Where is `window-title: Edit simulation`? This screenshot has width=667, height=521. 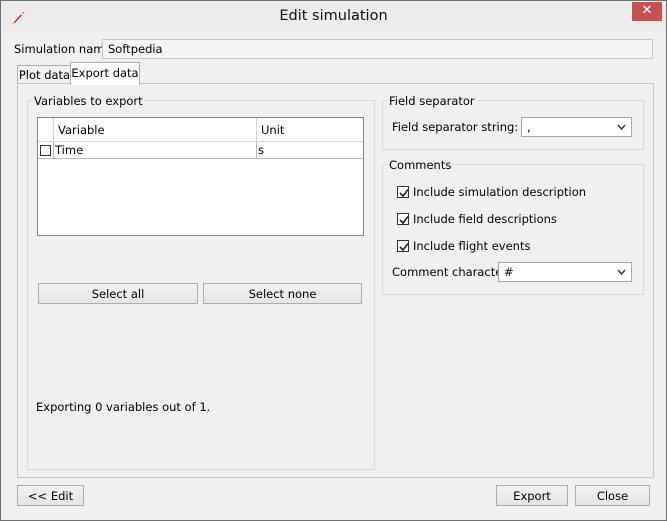
window-title: Edit simulation is located at coordinates (333, 16).